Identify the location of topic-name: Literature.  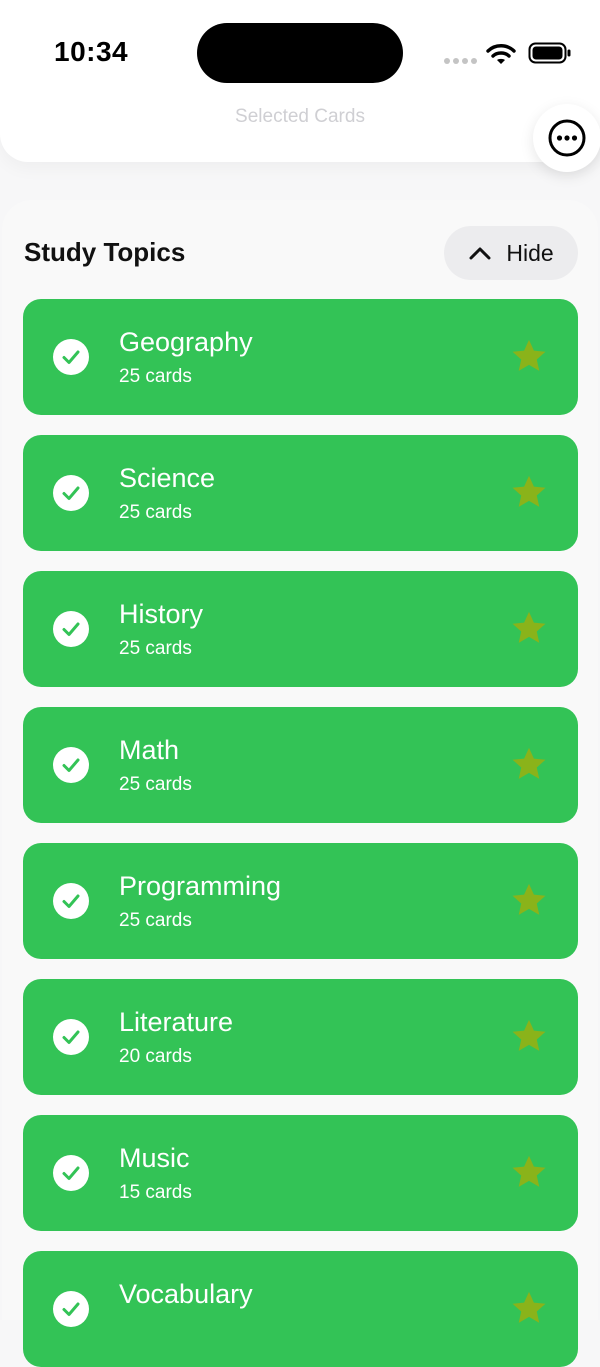
(176, 1022).